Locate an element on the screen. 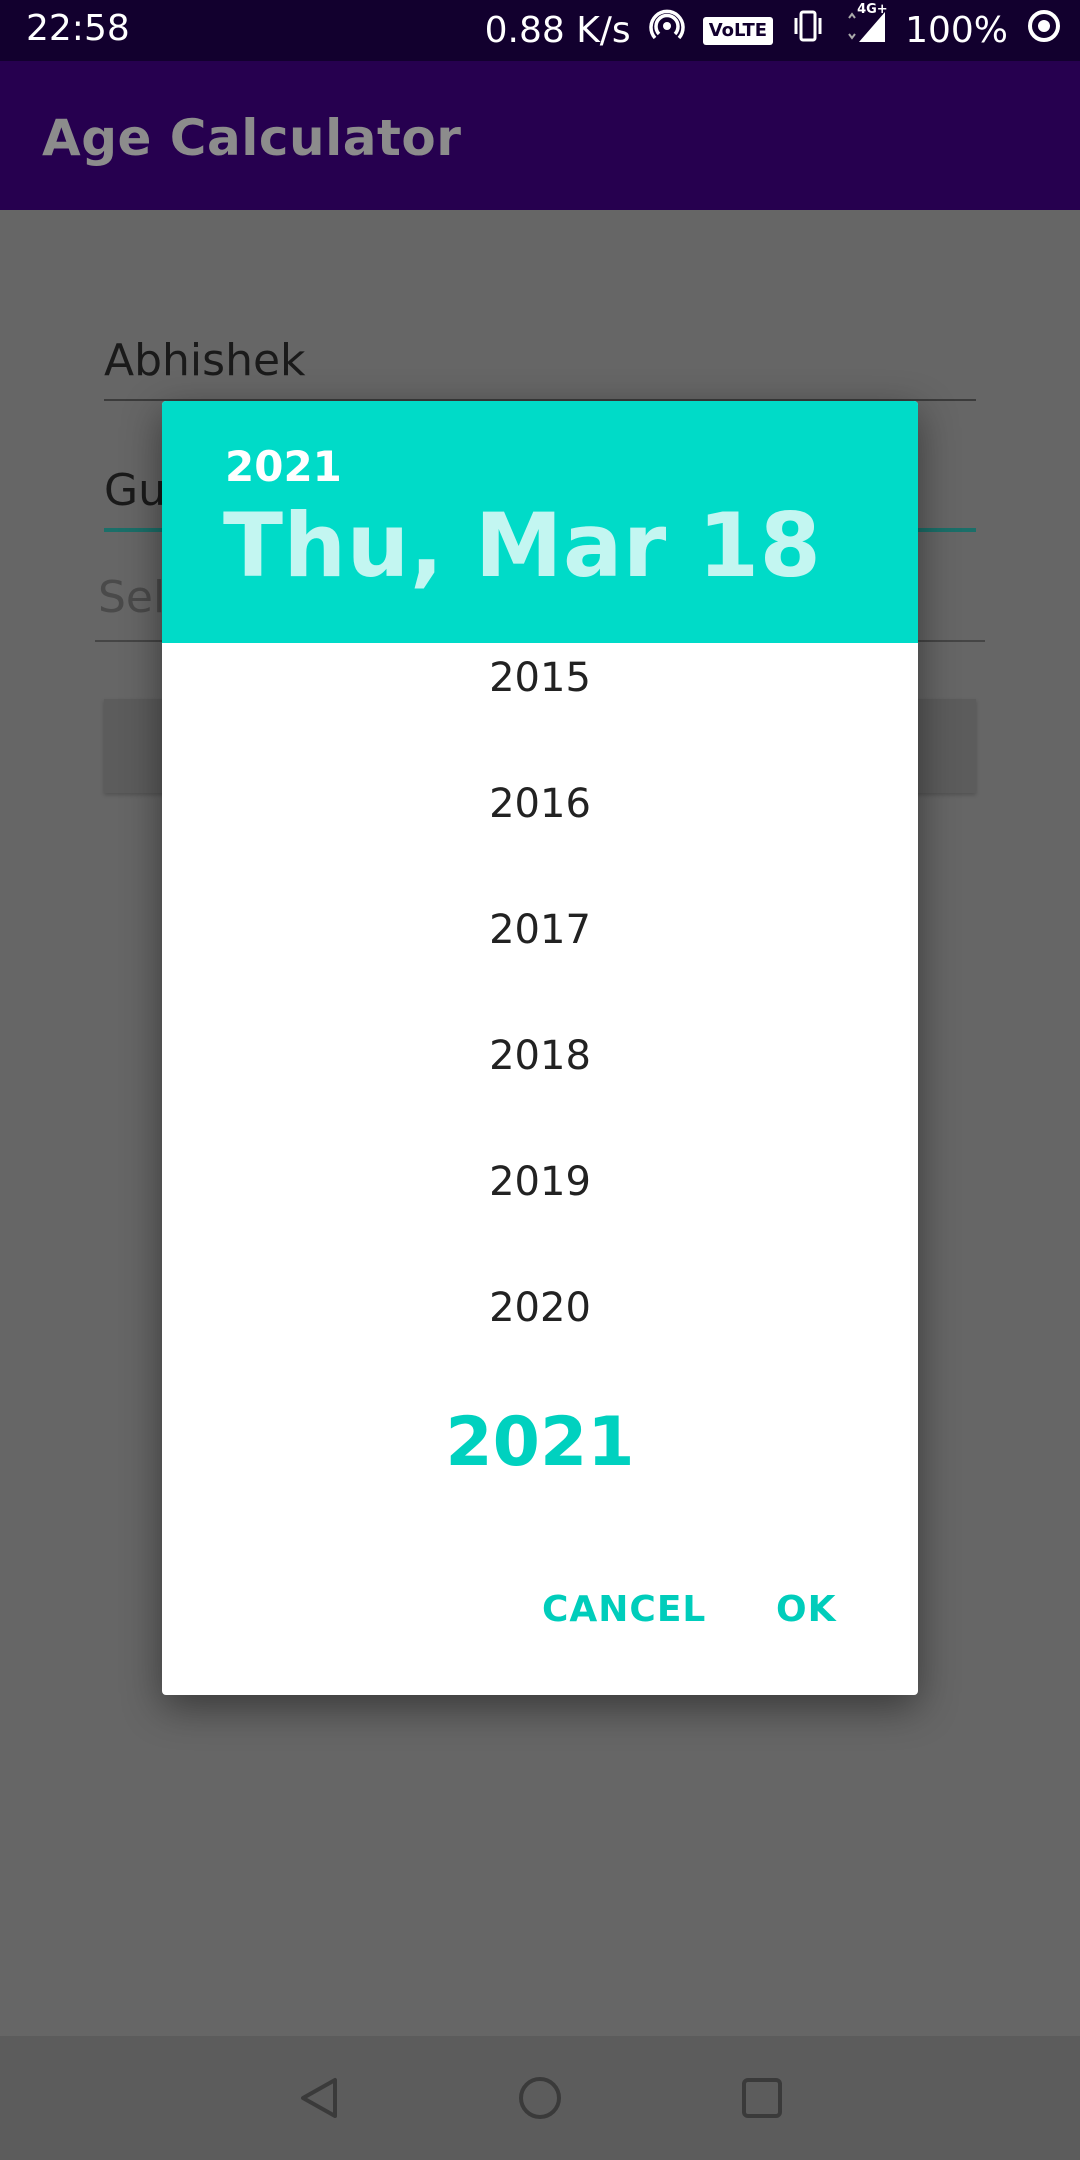 This screenshot has height=2160, width=1080. name-field: Abhishek is located at coordinates (205, 360).